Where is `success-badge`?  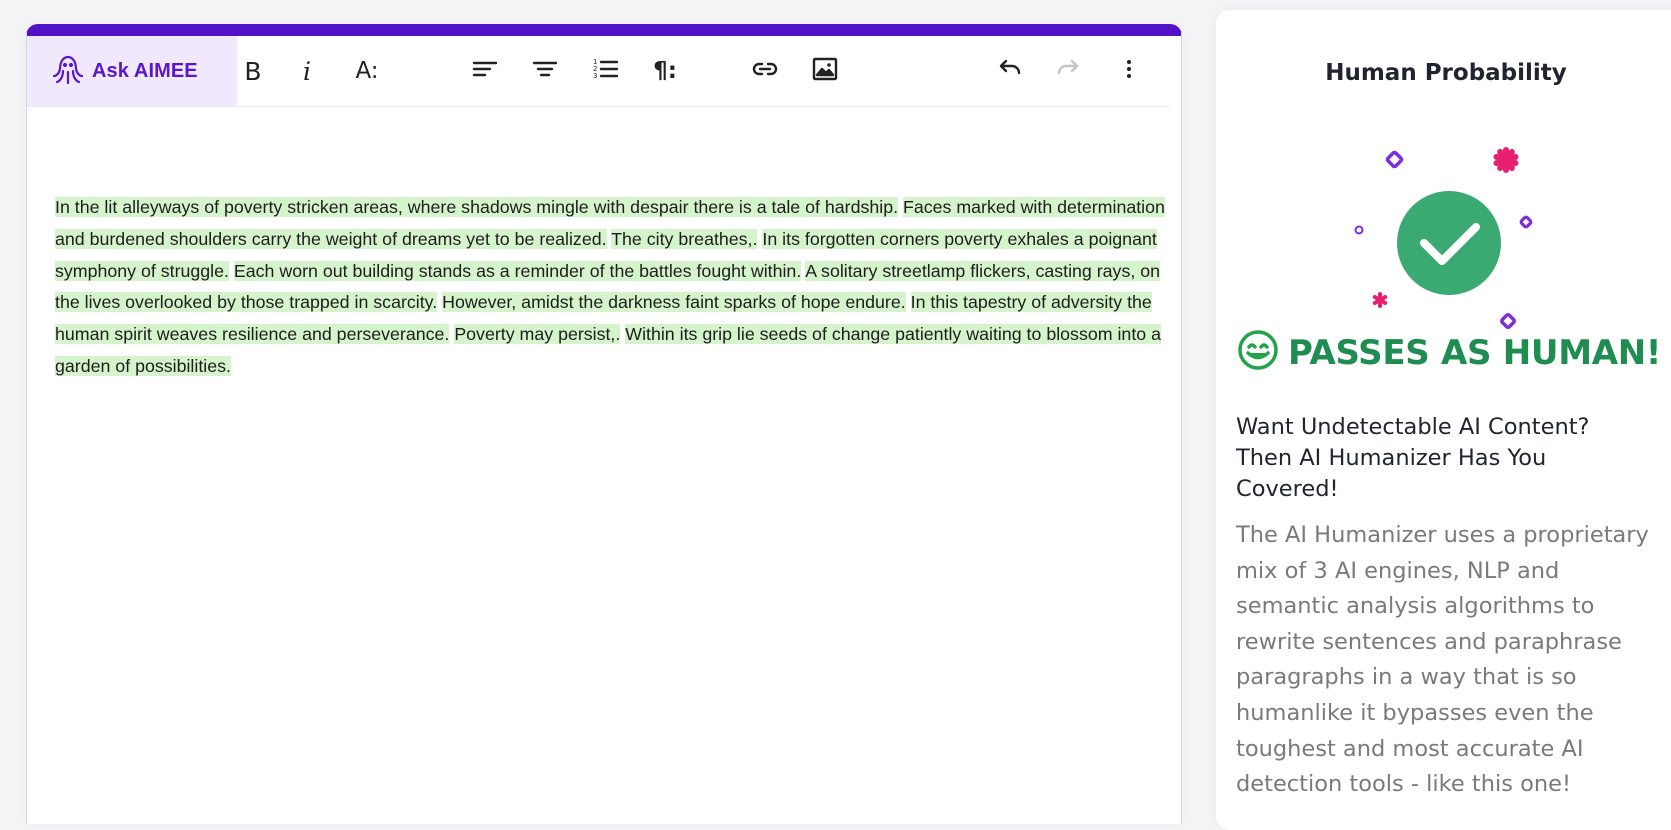
success-badge is located at coordinates (1441, 230).